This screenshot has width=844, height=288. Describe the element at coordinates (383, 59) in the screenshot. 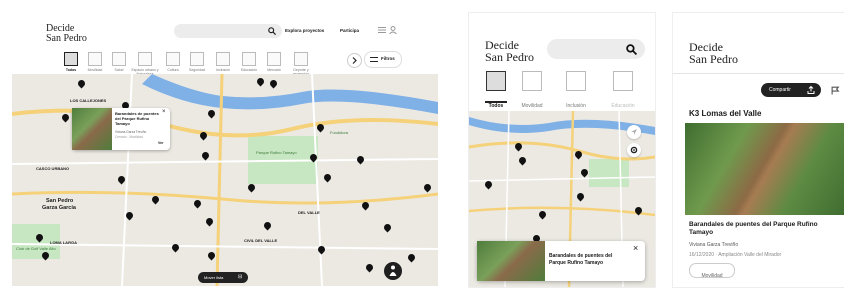

I see `filter-button: Filtros` at that location.